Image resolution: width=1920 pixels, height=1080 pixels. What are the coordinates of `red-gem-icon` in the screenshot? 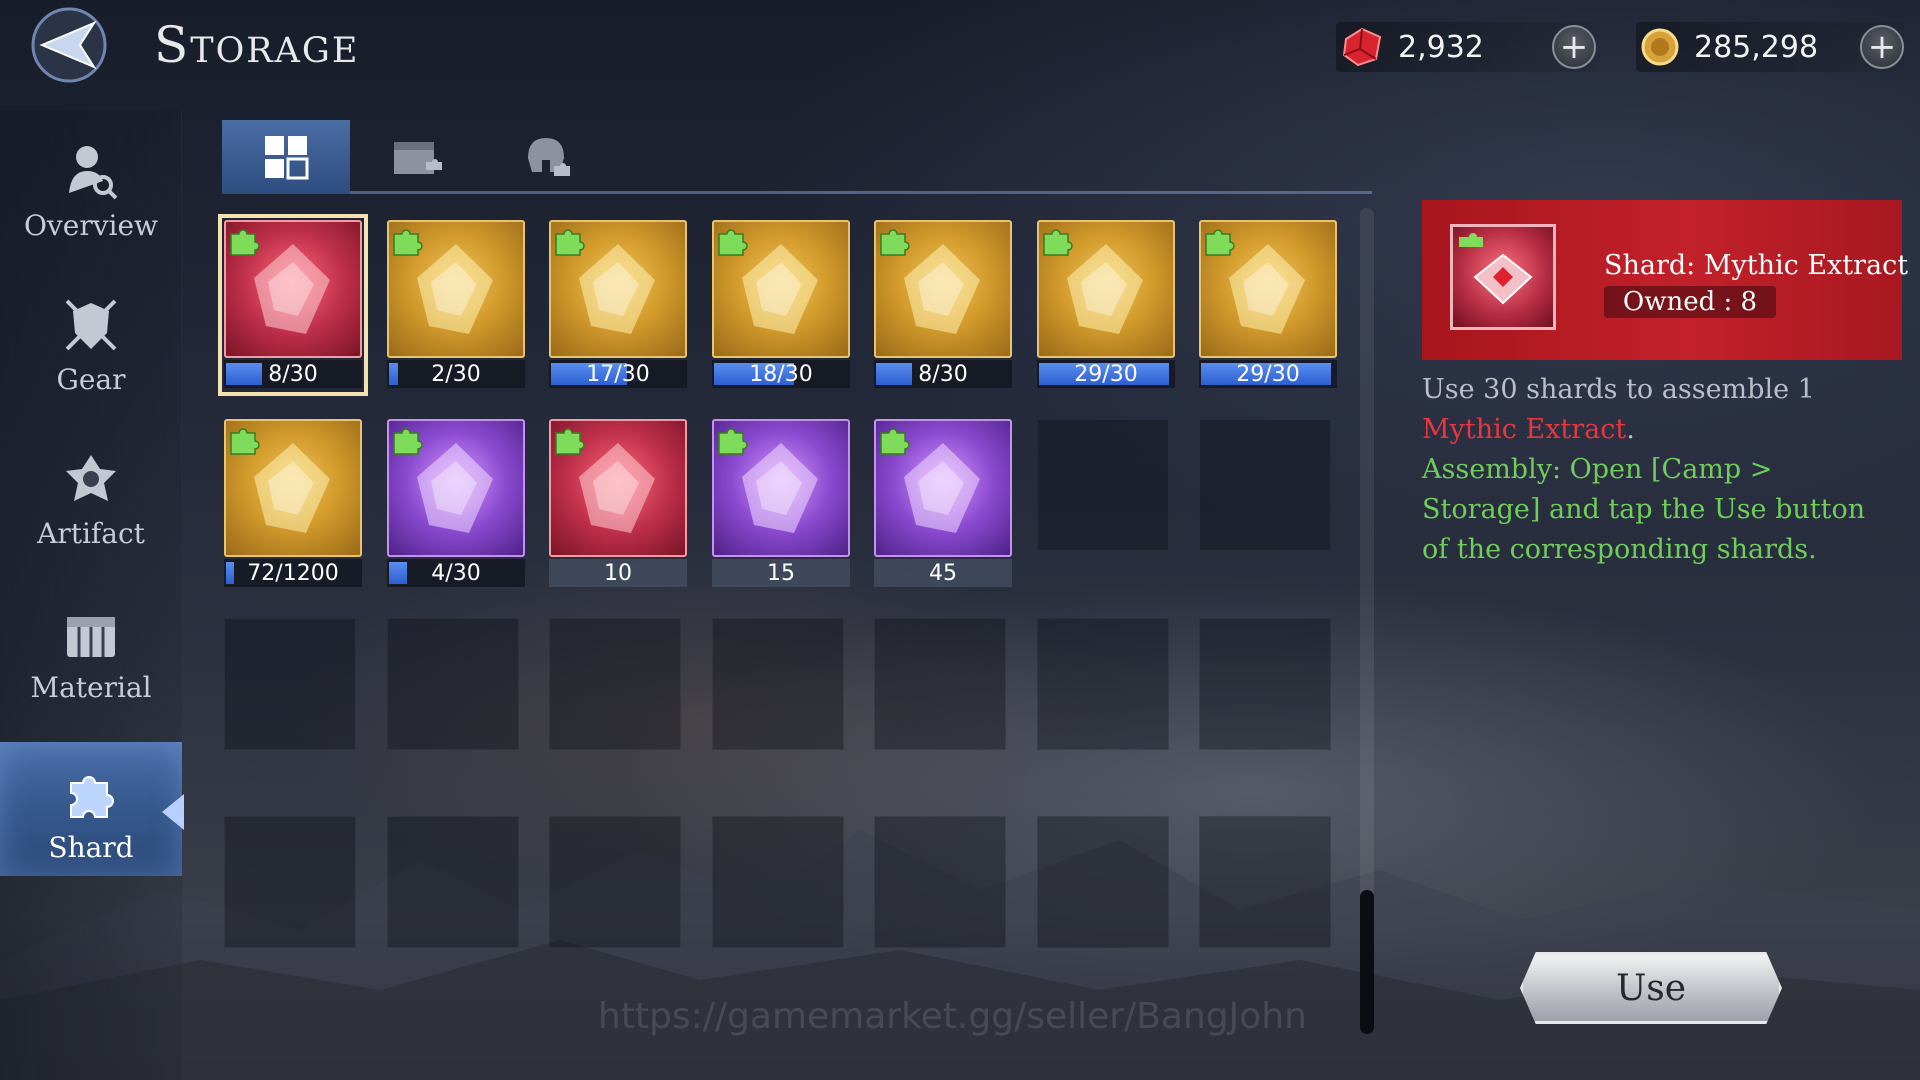 It's located at (1362, 47).